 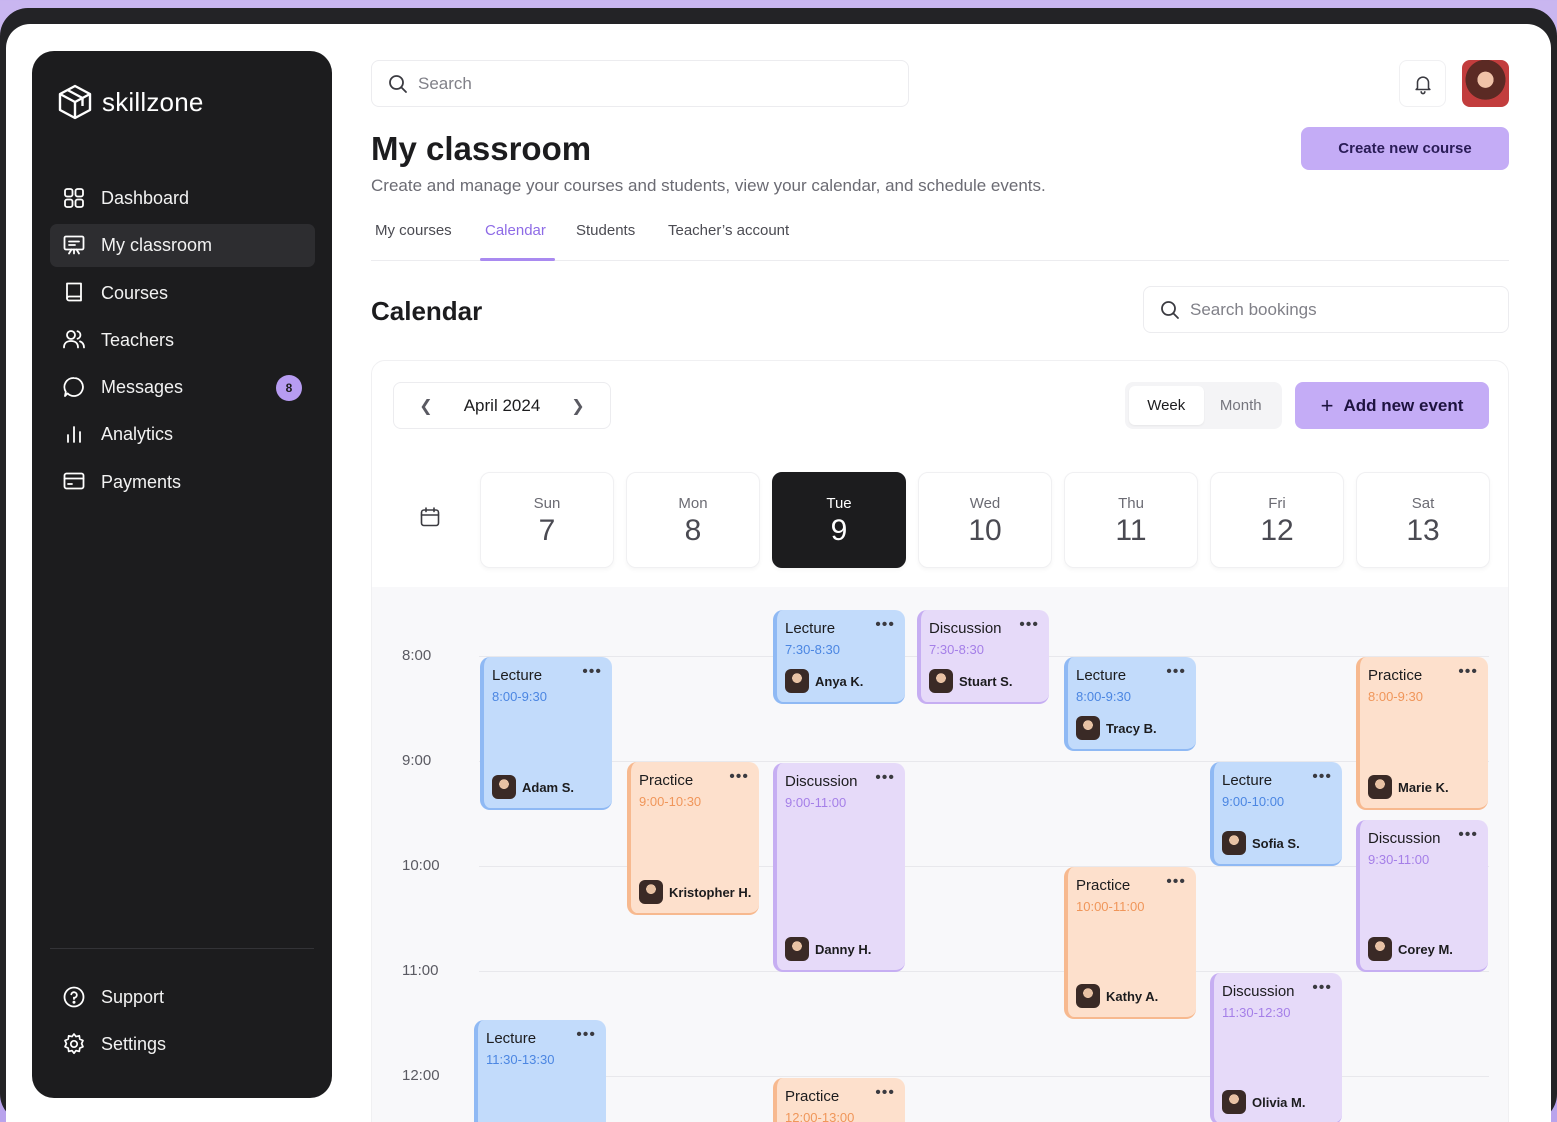 I want to click on sidebar-item-analytics: Analytics, so click(x=182, y=434).